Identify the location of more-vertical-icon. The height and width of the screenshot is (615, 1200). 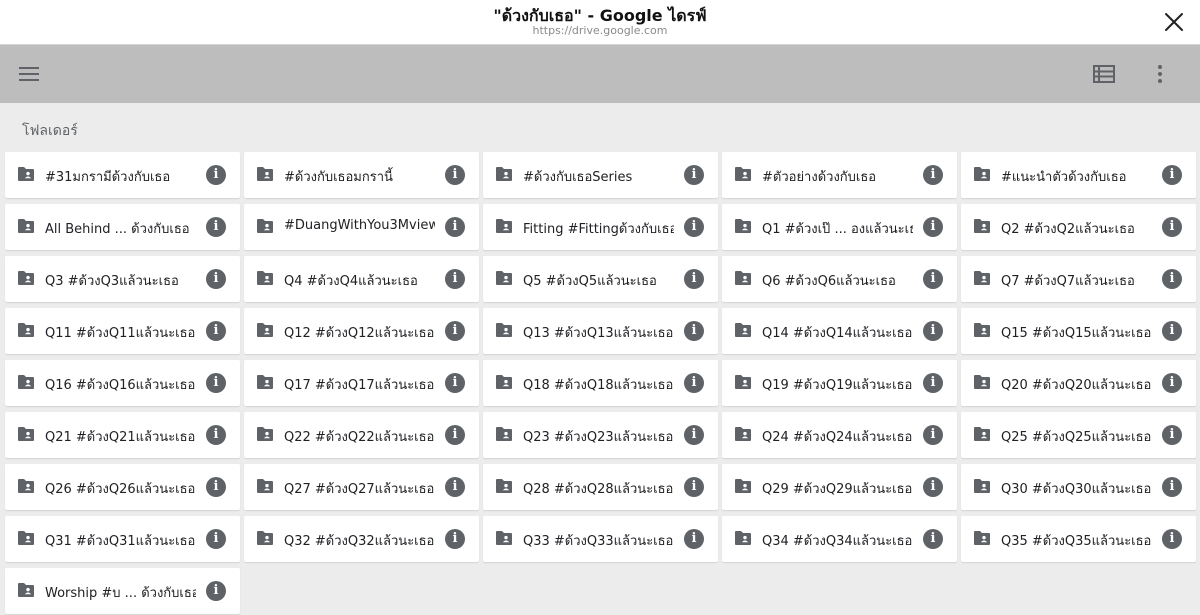
(1160, 74).